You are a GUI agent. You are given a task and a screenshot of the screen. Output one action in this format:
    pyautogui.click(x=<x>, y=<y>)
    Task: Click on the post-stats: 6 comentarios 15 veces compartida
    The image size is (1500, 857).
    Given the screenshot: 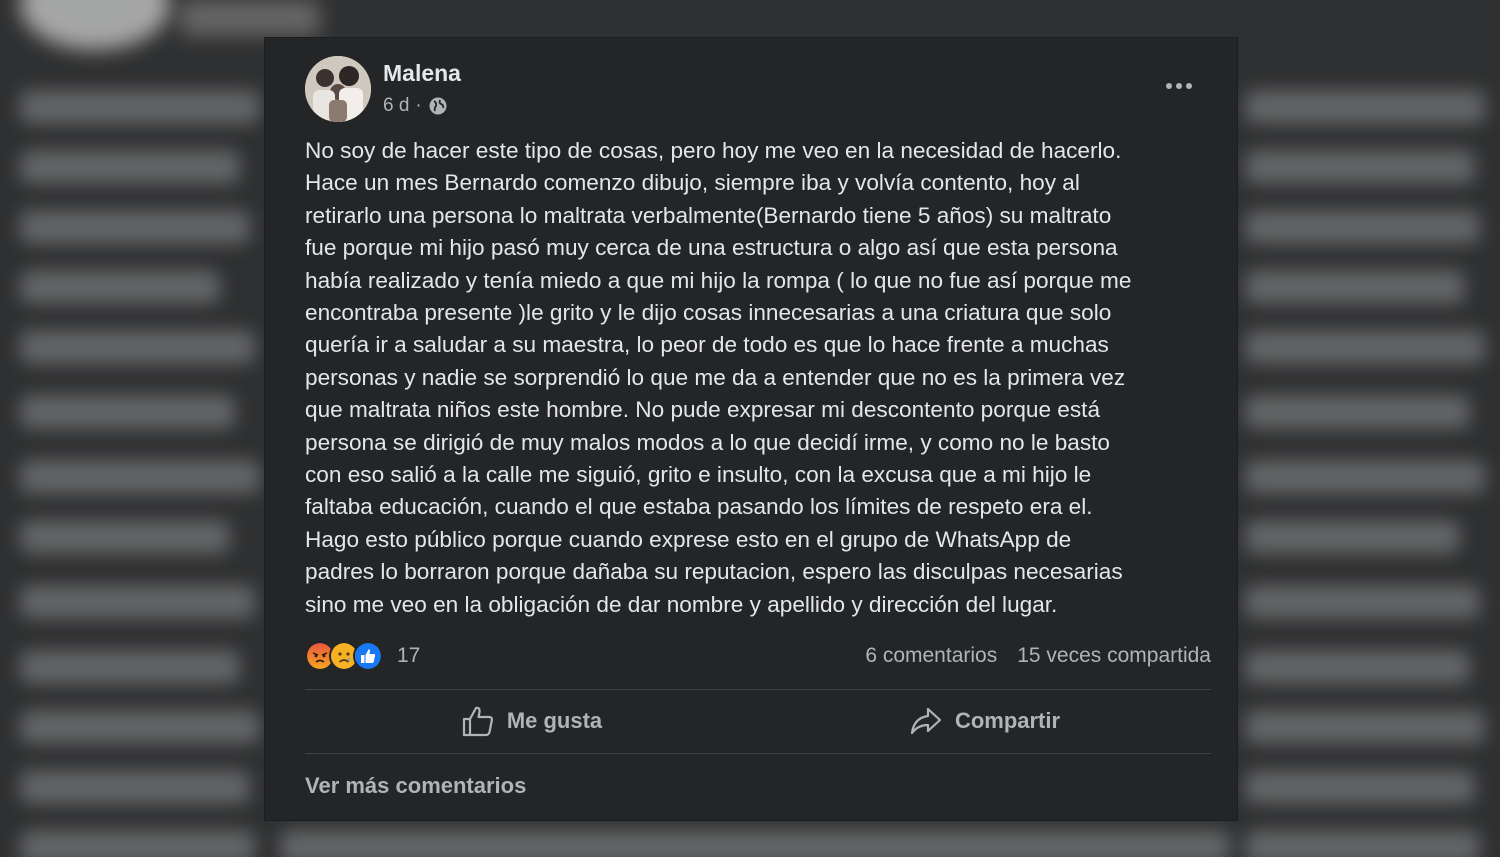 What is the action you would take?
    pyautogui.click(x=1038, y=656)
    